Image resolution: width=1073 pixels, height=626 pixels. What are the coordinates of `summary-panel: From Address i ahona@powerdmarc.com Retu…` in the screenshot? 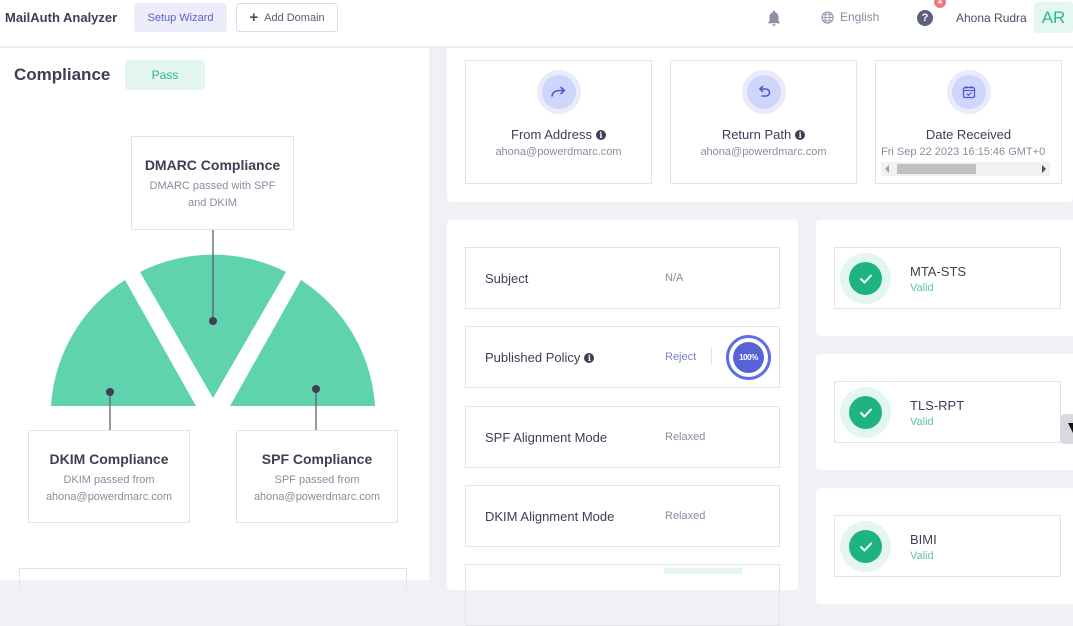 It's located at (760, 125).